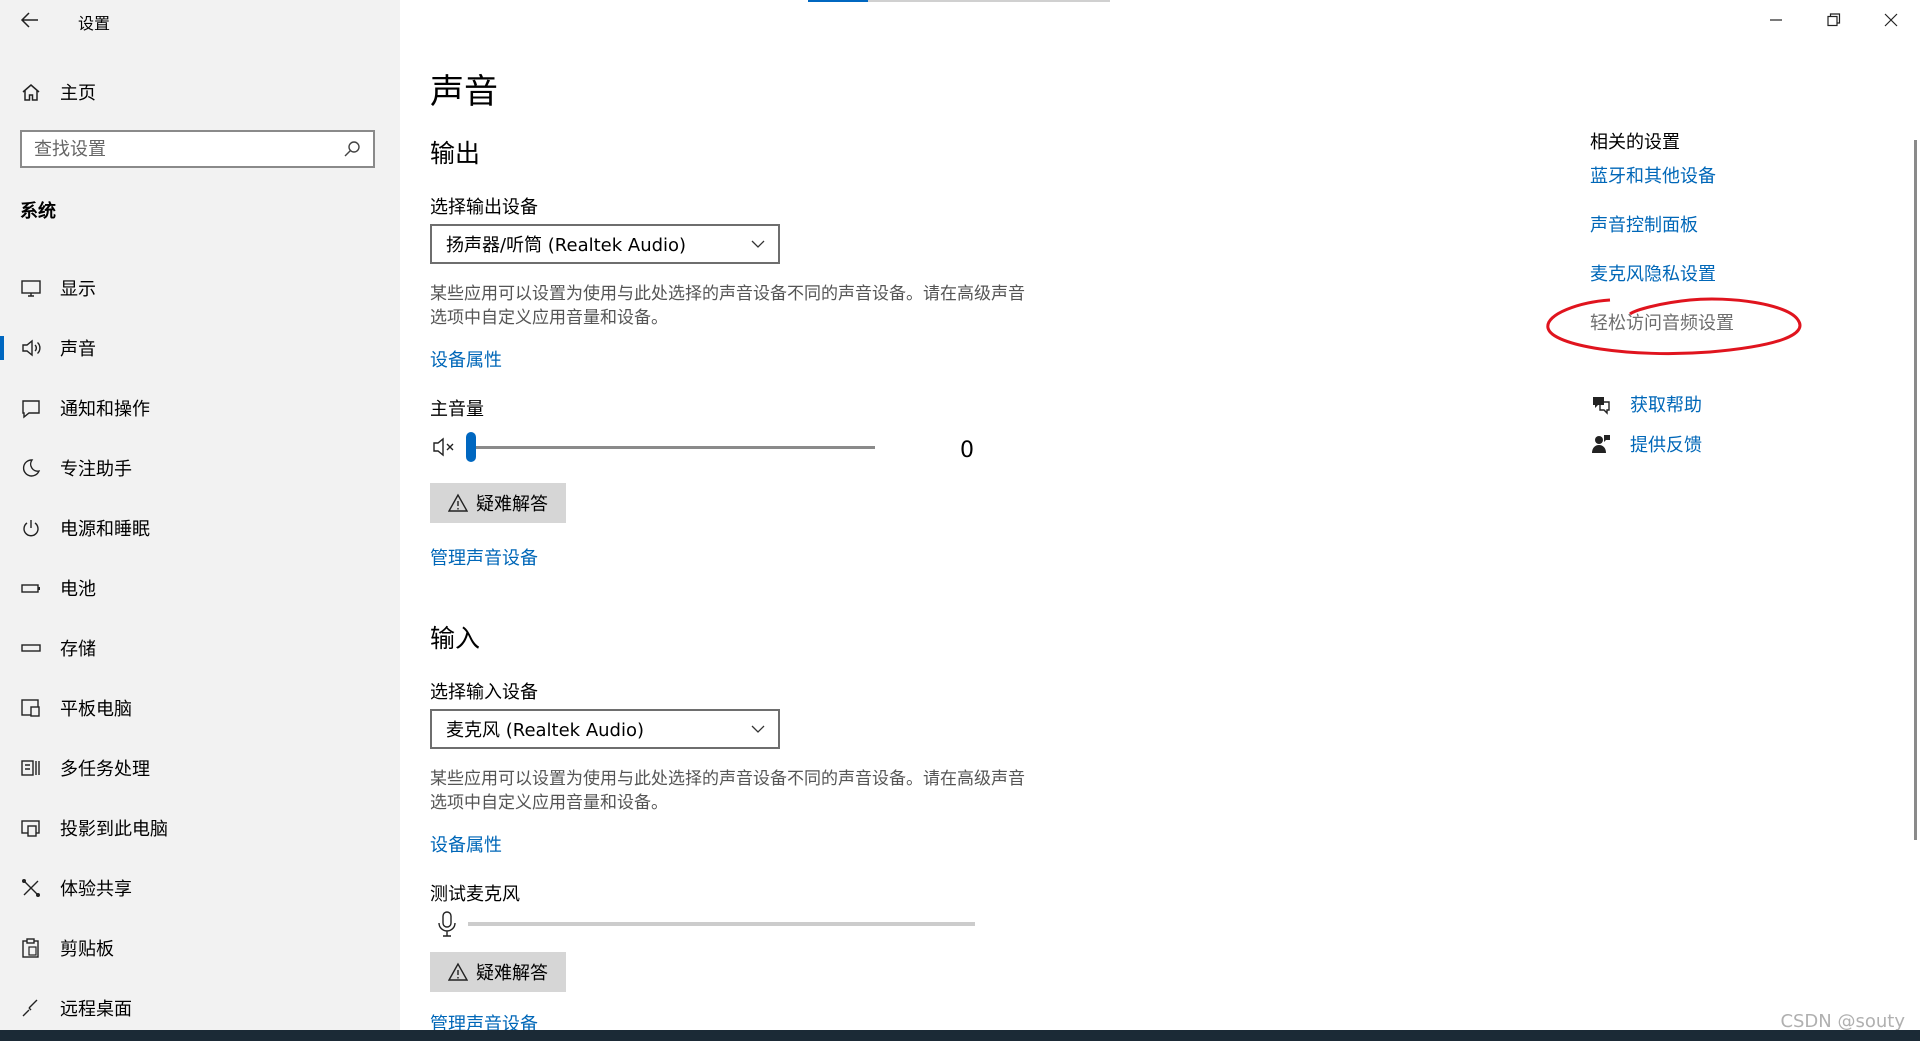  Describe the element at coordinates (96, 709) in the screenshot. I see `sidebar-item-label: 平板电脑` at that location.